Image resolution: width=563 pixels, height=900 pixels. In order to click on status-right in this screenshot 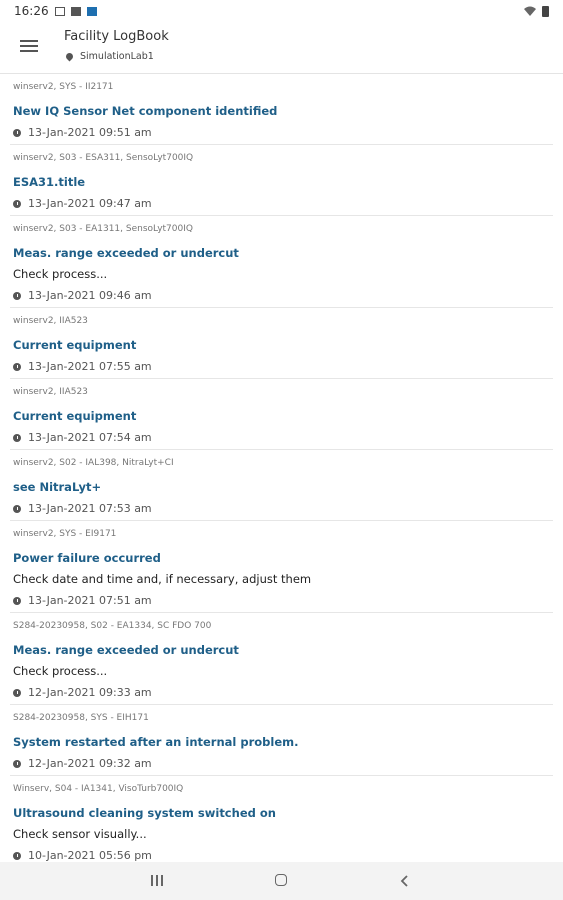, I will do `click(536, 11)`.